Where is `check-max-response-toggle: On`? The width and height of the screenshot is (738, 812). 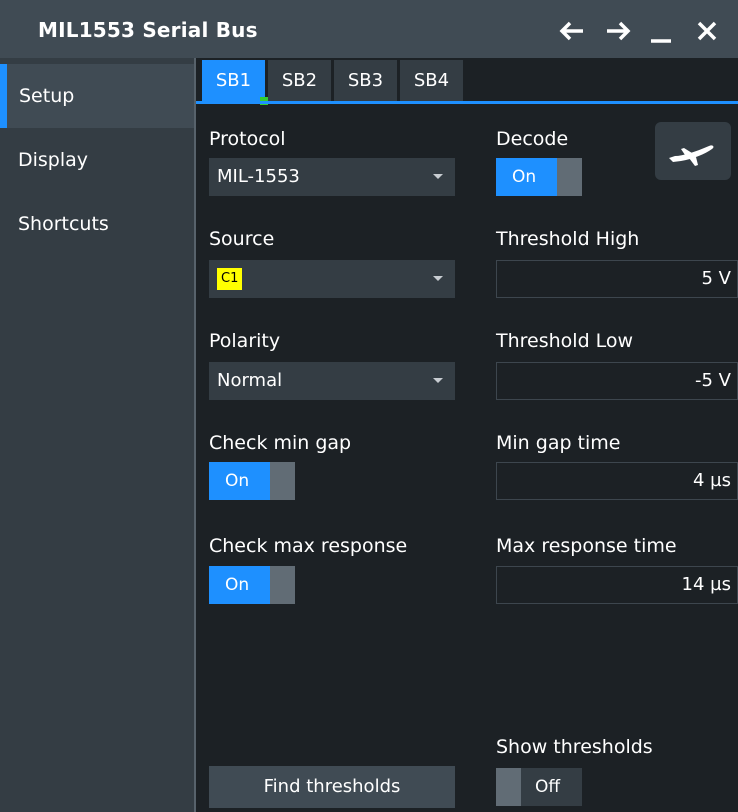
check-max-response-toggle: On is located at coordinates (252, 585).